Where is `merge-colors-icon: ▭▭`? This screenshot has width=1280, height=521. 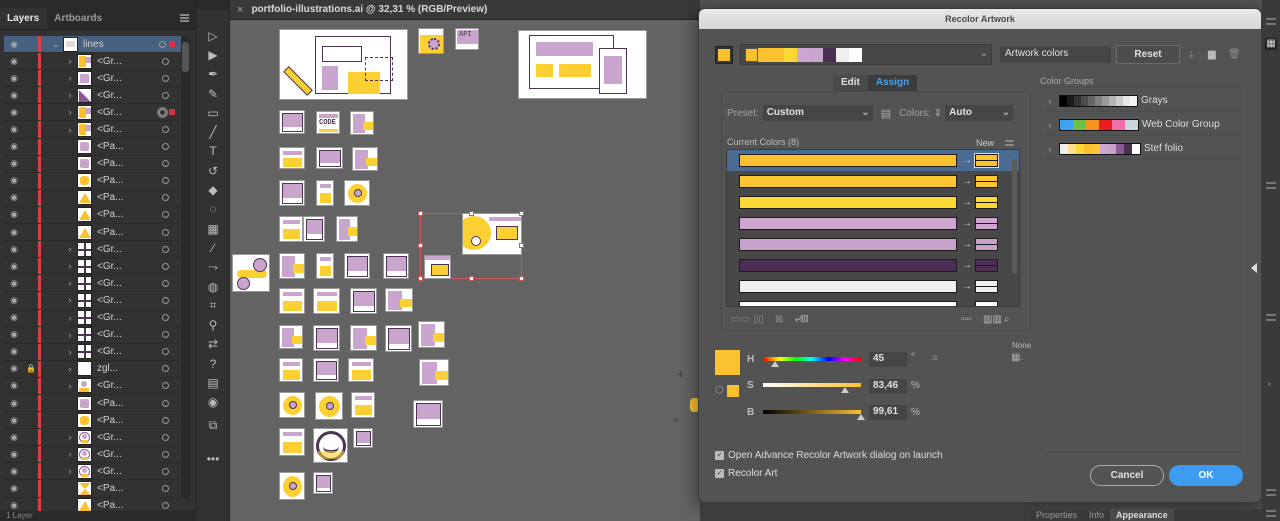 merge-colors-icon: ▭▭ is located at coordinates (740, 319).